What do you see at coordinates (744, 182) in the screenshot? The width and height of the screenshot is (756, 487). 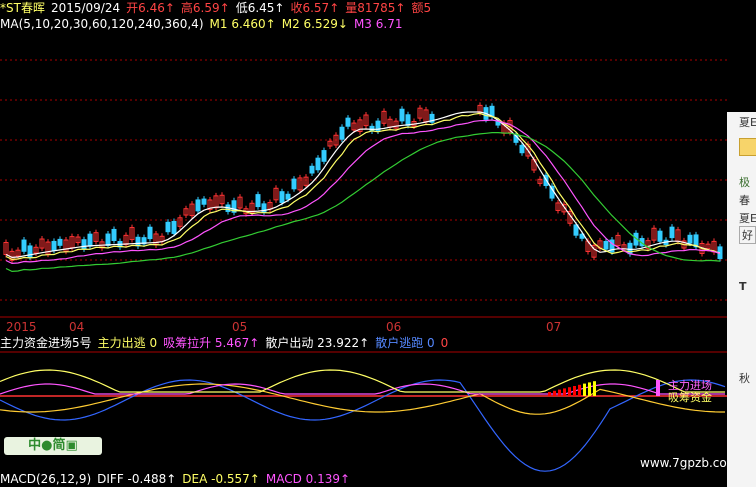 I see `side-item-1: 极` at bounding box center [744, 182].